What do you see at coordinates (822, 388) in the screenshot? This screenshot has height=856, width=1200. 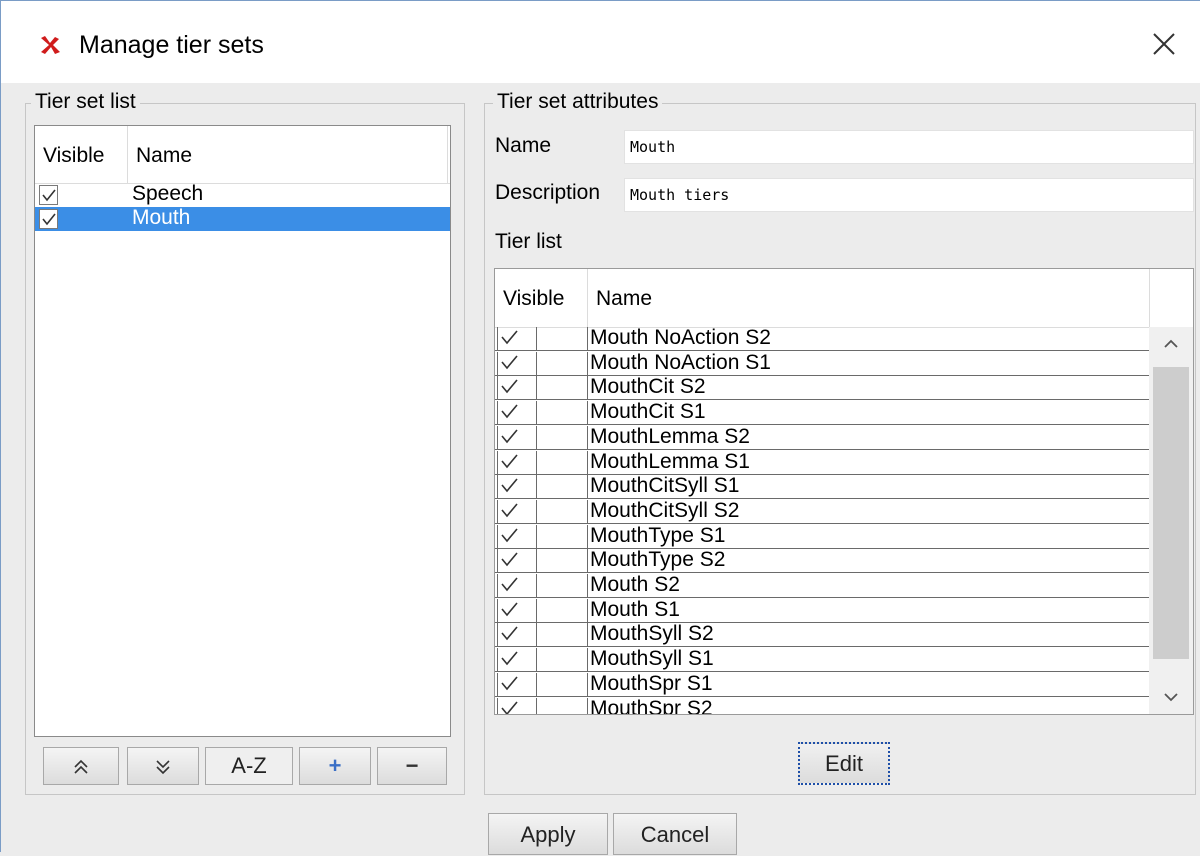 I see `tier-row: MouthCit S2` at bounding box center [822, 388].